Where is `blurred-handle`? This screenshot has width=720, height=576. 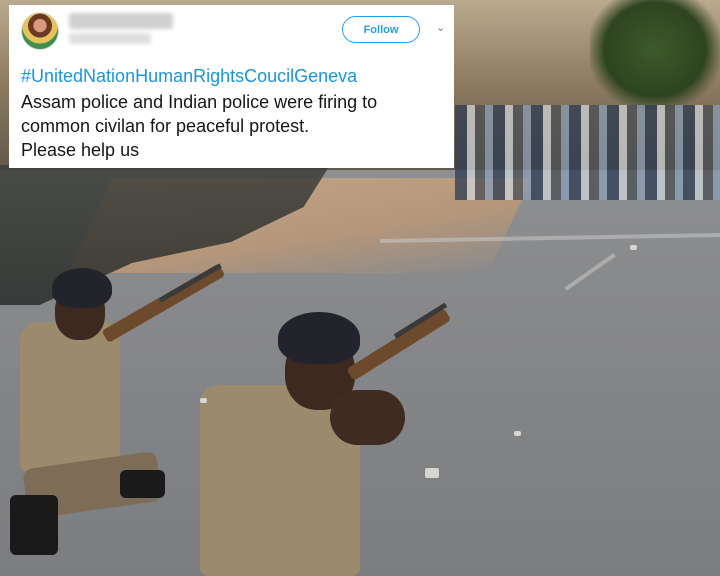
blurred-handle is located at coordinates (110, 38).